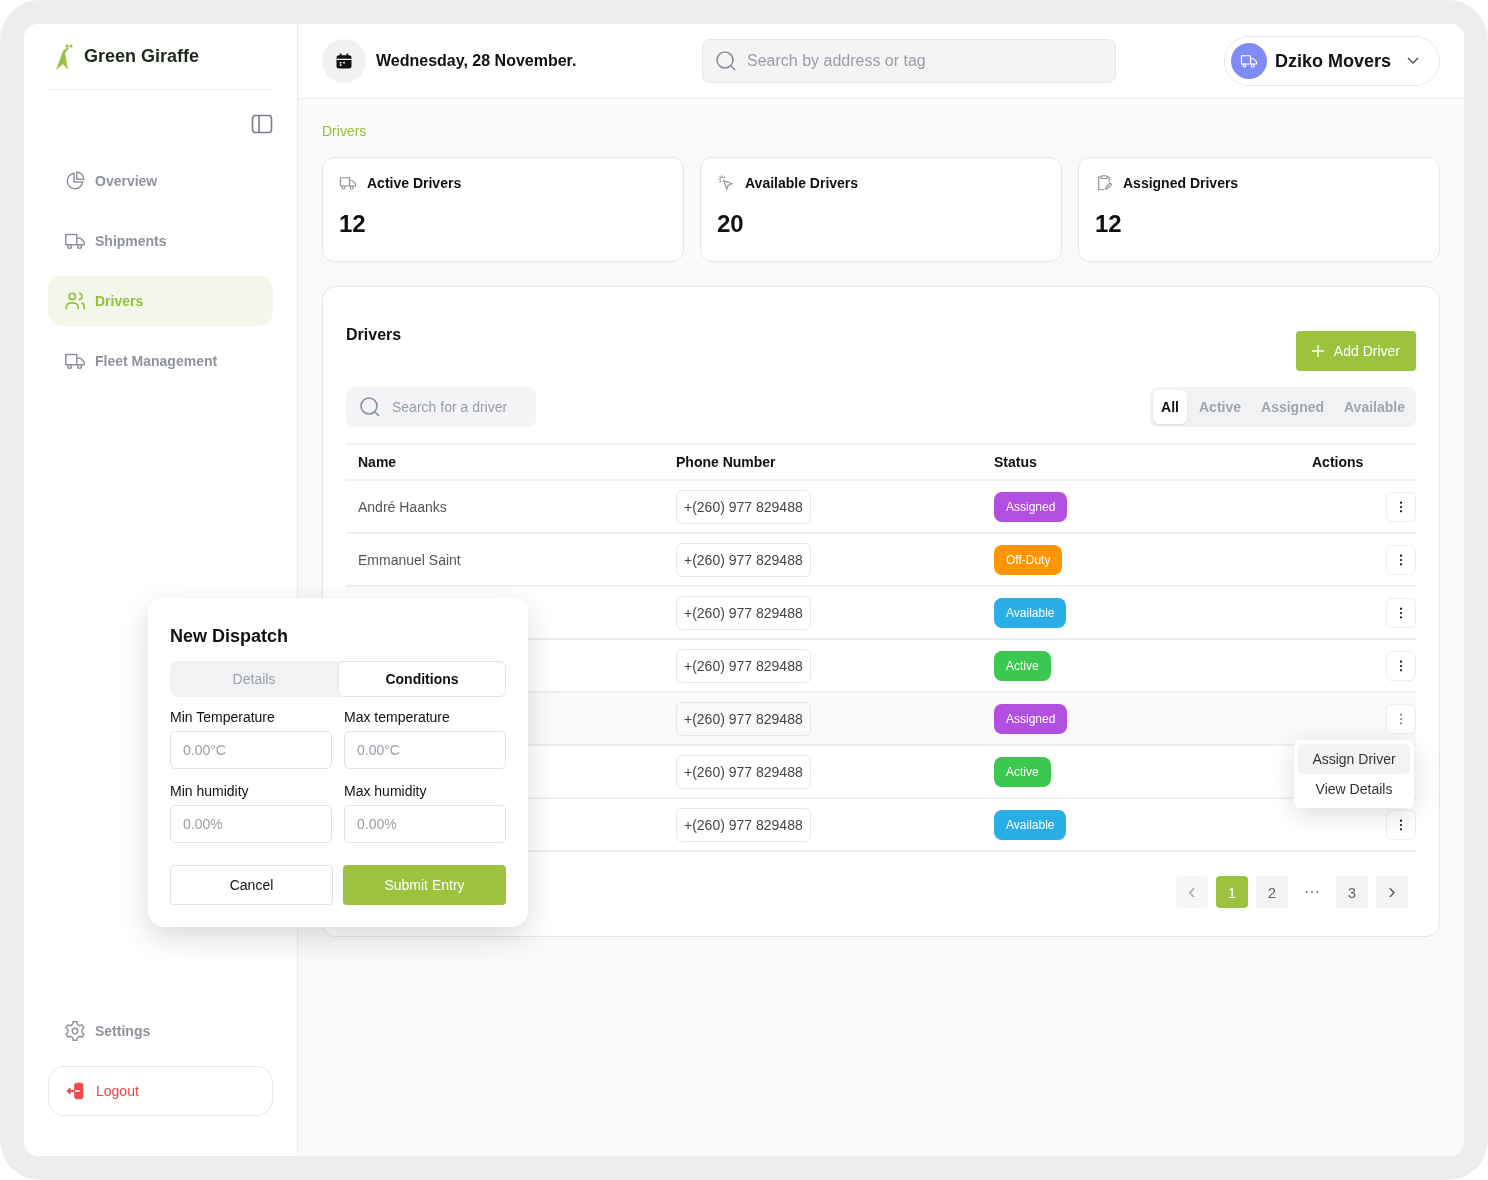  What do you see at coordinates (223, 717) in the screenshot?
I see `field-label: Min Temperature` at bounding box center [223, 717].